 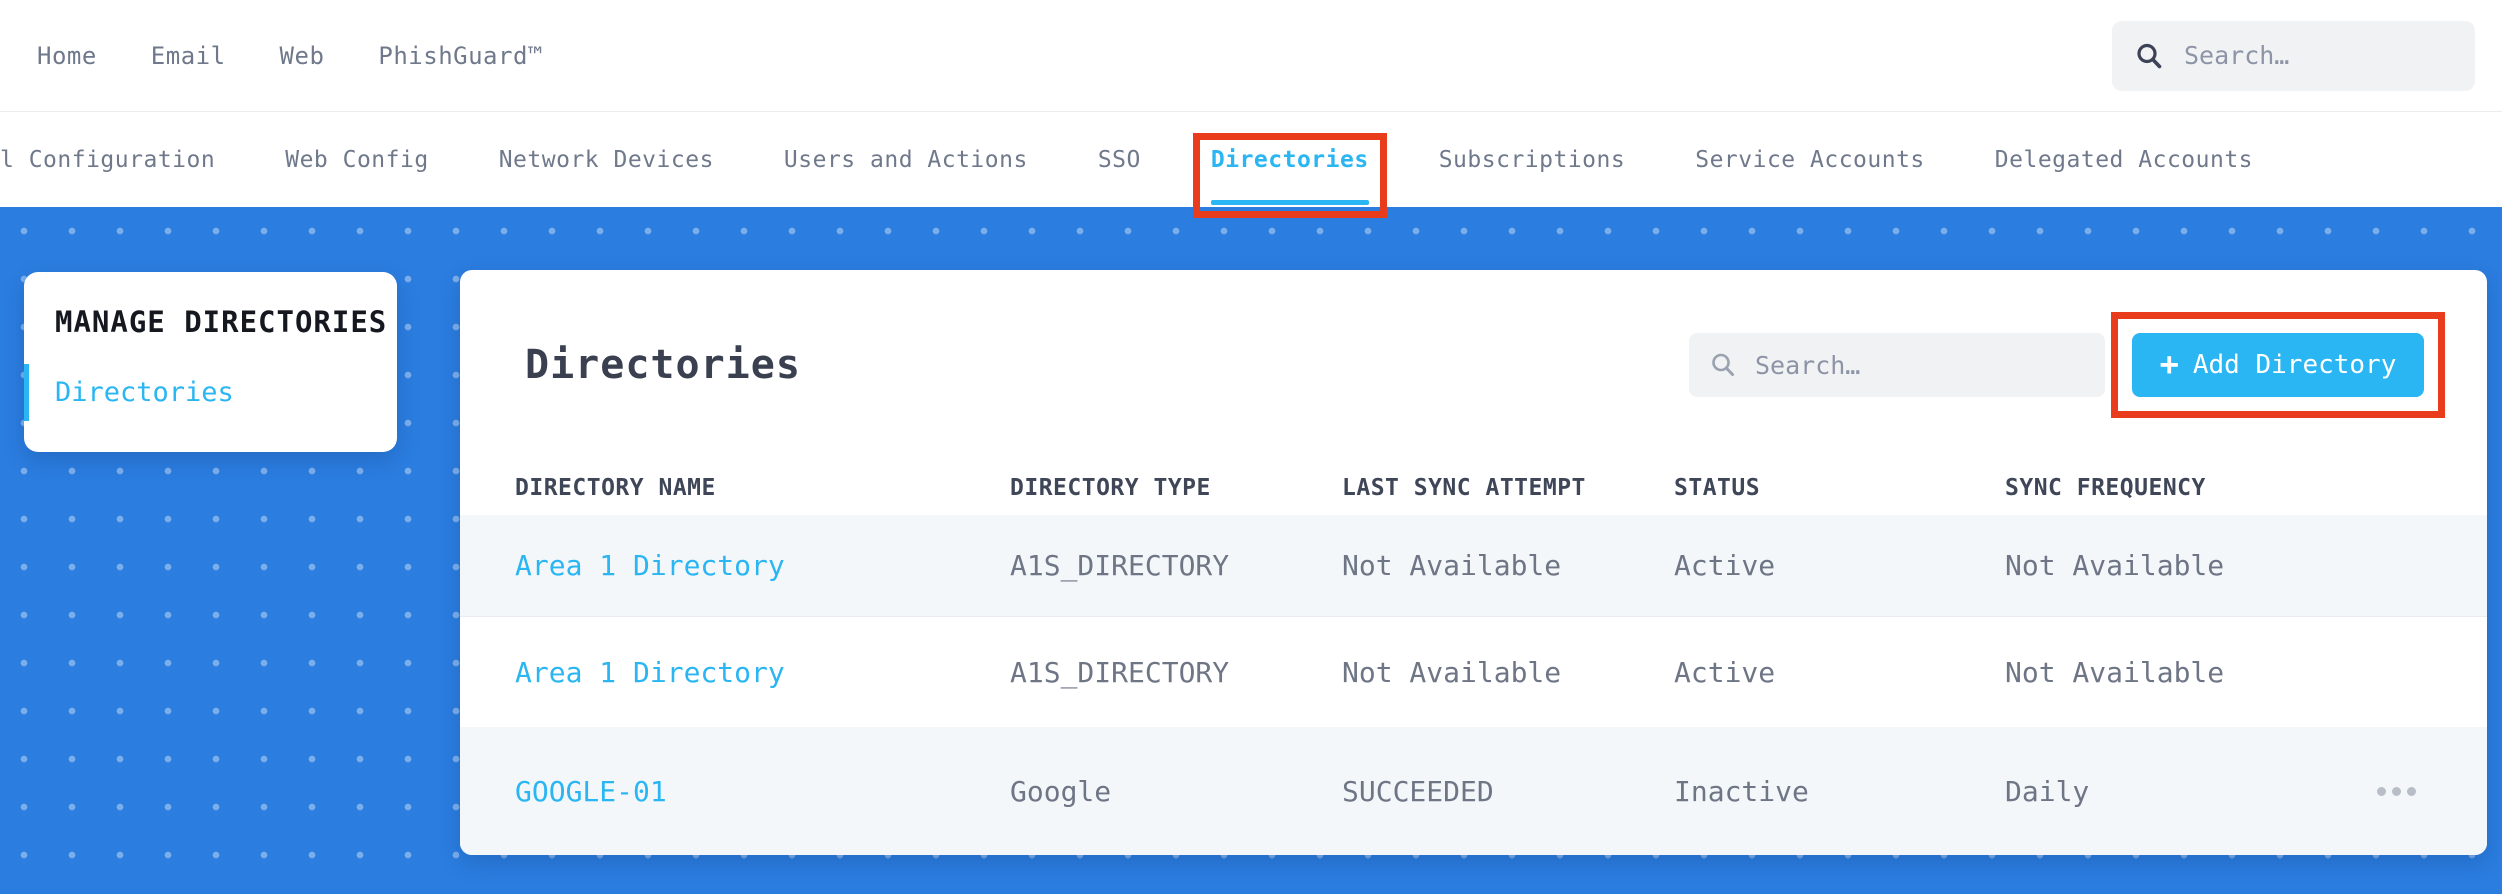 What do you see at coordinates (1418, 791) in the screenshot?
I see `last-sync-cell: SUCCEEDED` at bounding box center [1418, 791].